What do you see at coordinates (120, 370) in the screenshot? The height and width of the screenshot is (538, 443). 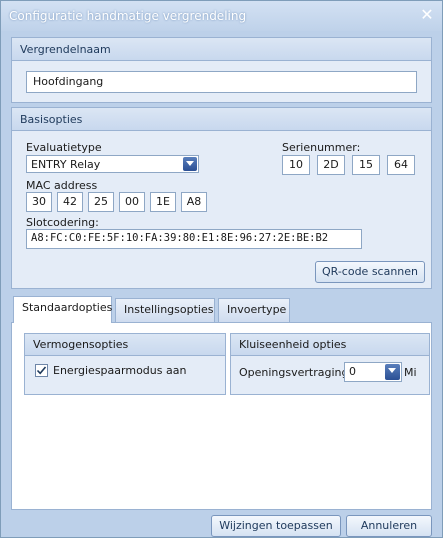 I see `power-saving-label: Energiespaarmodus aan` at bounding box center [120, 370].